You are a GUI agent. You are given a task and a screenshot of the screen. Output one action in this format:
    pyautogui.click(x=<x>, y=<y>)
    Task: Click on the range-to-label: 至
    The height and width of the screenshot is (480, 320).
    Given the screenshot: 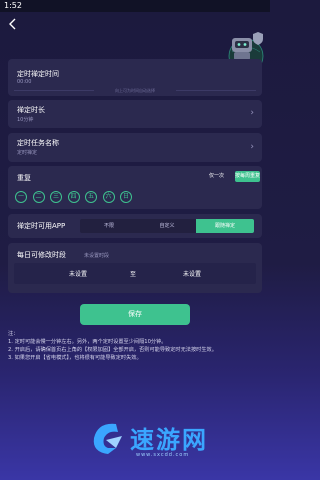 What is the action you would take?
    pyautogui.click(x=133, y=274)
    